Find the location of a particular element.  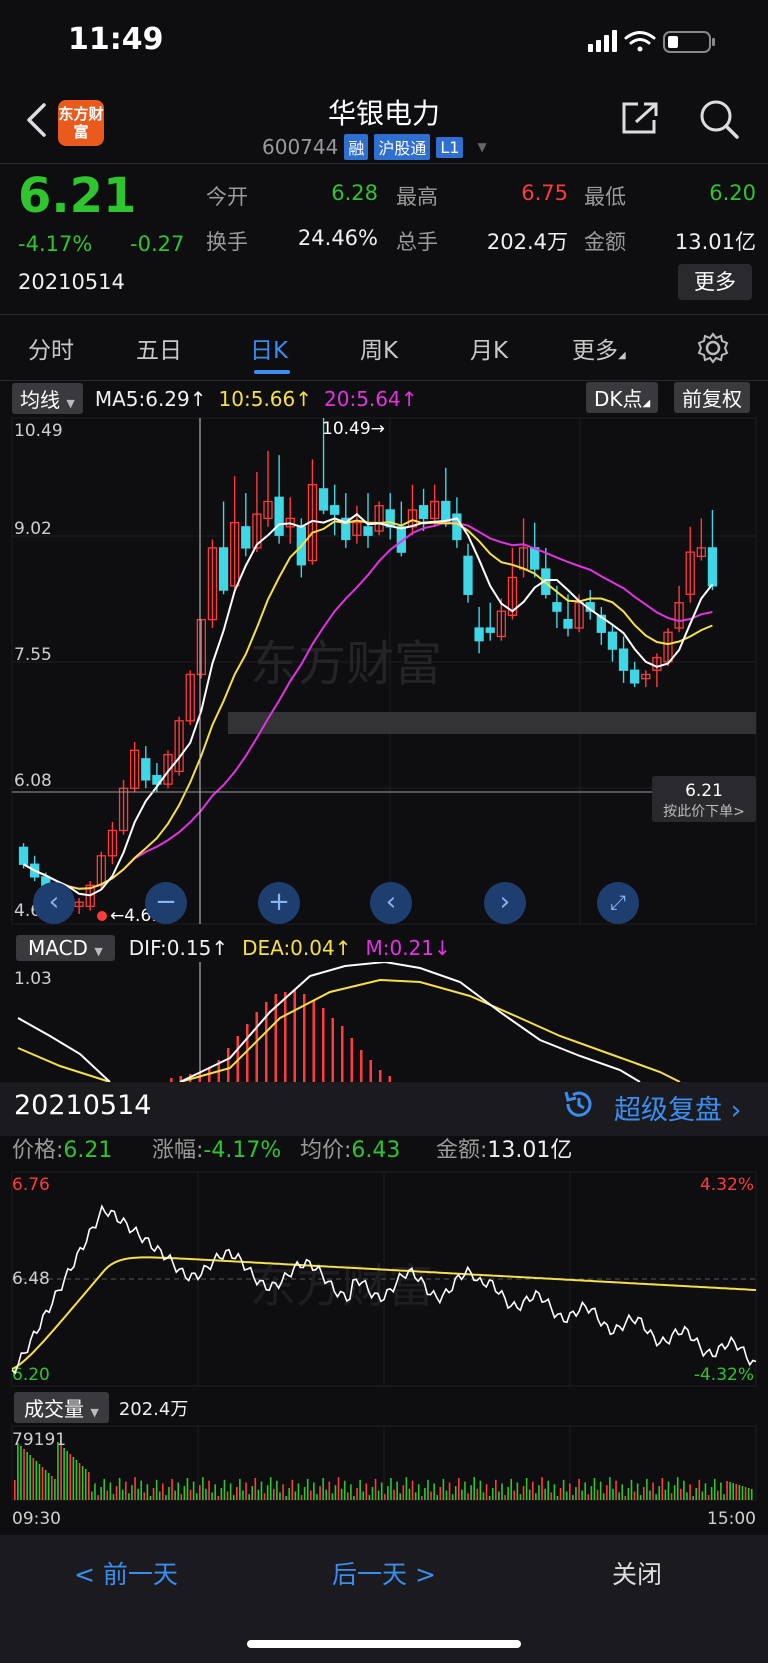

volume-legend: 成交量 ▼ 202.4万 is located at coordinates (101, 1407).